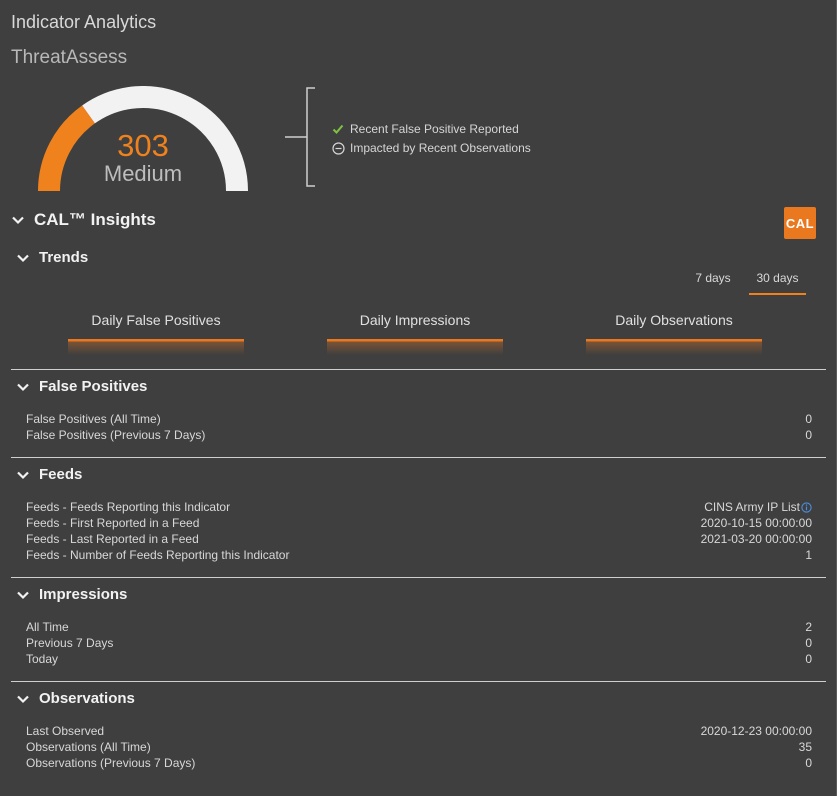  I want to click on row-value: 2, so click(808, 627).